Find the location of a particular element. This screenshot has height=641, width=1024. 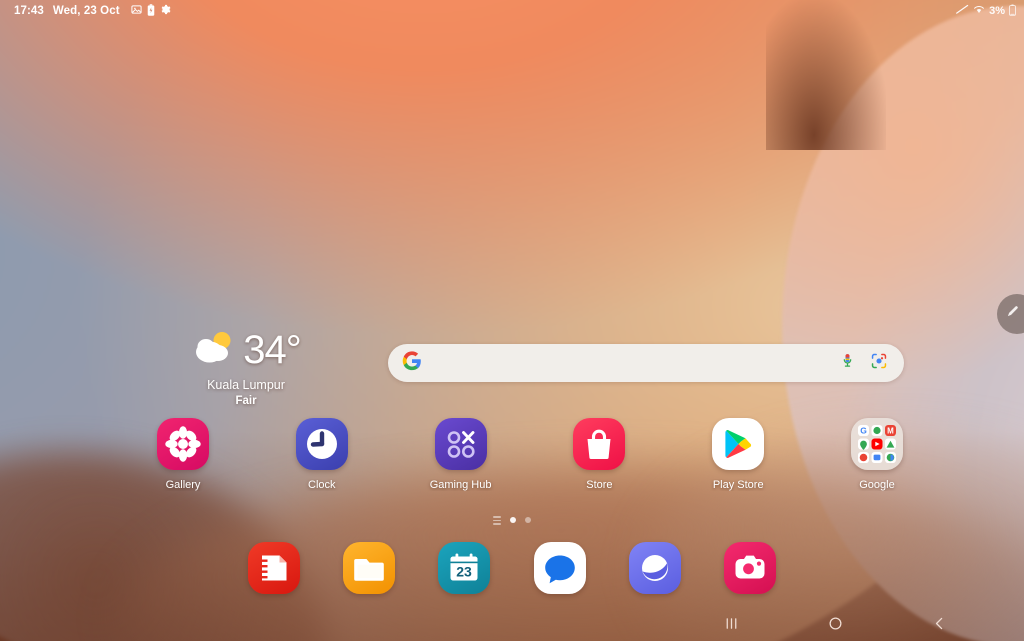

svg-text: M is located at coordinates (890, 430).